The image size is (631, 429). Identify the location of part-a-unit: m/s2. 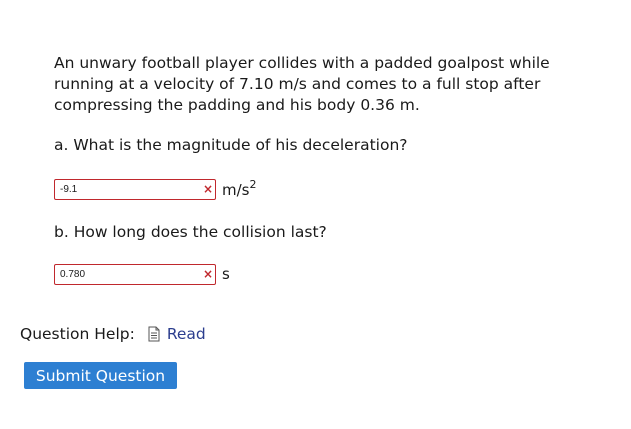
(239, 188).